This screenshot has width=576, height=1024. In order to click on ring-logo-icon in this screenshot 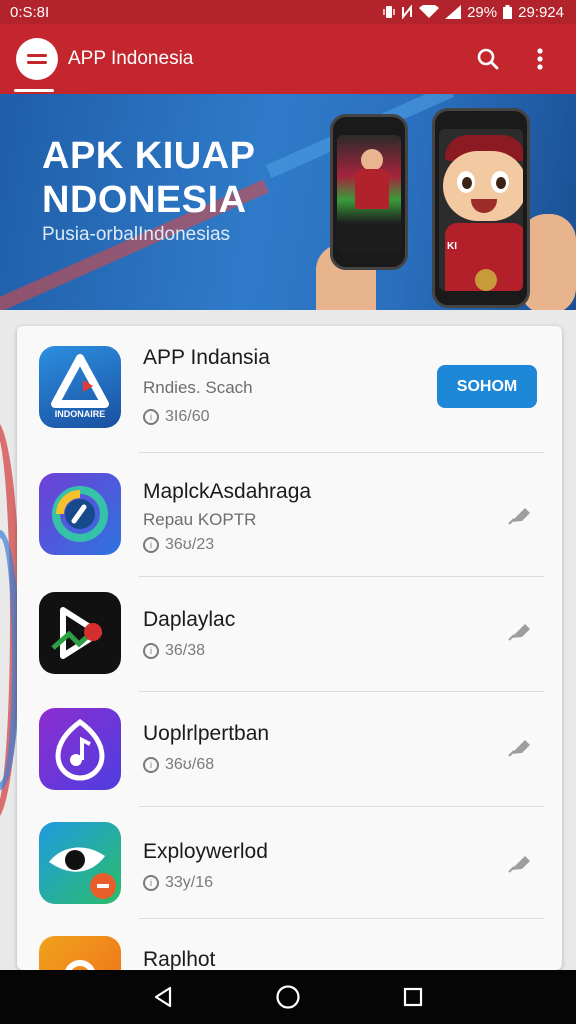, I will do `click(80, 514)`.